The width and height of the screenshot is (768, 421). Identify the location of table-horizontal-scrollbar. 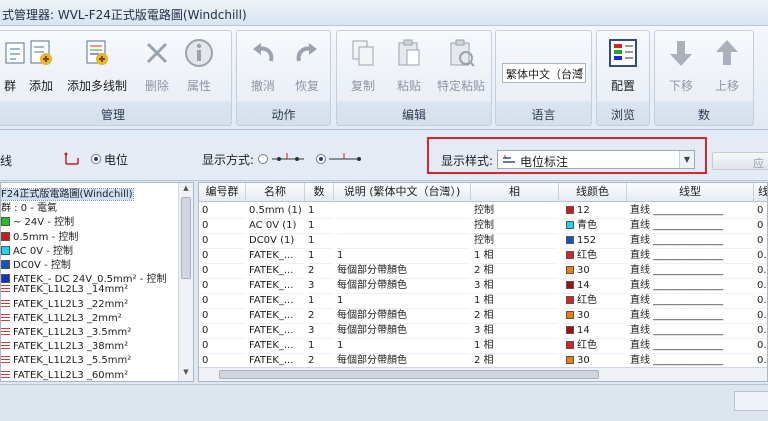
(483, 374).